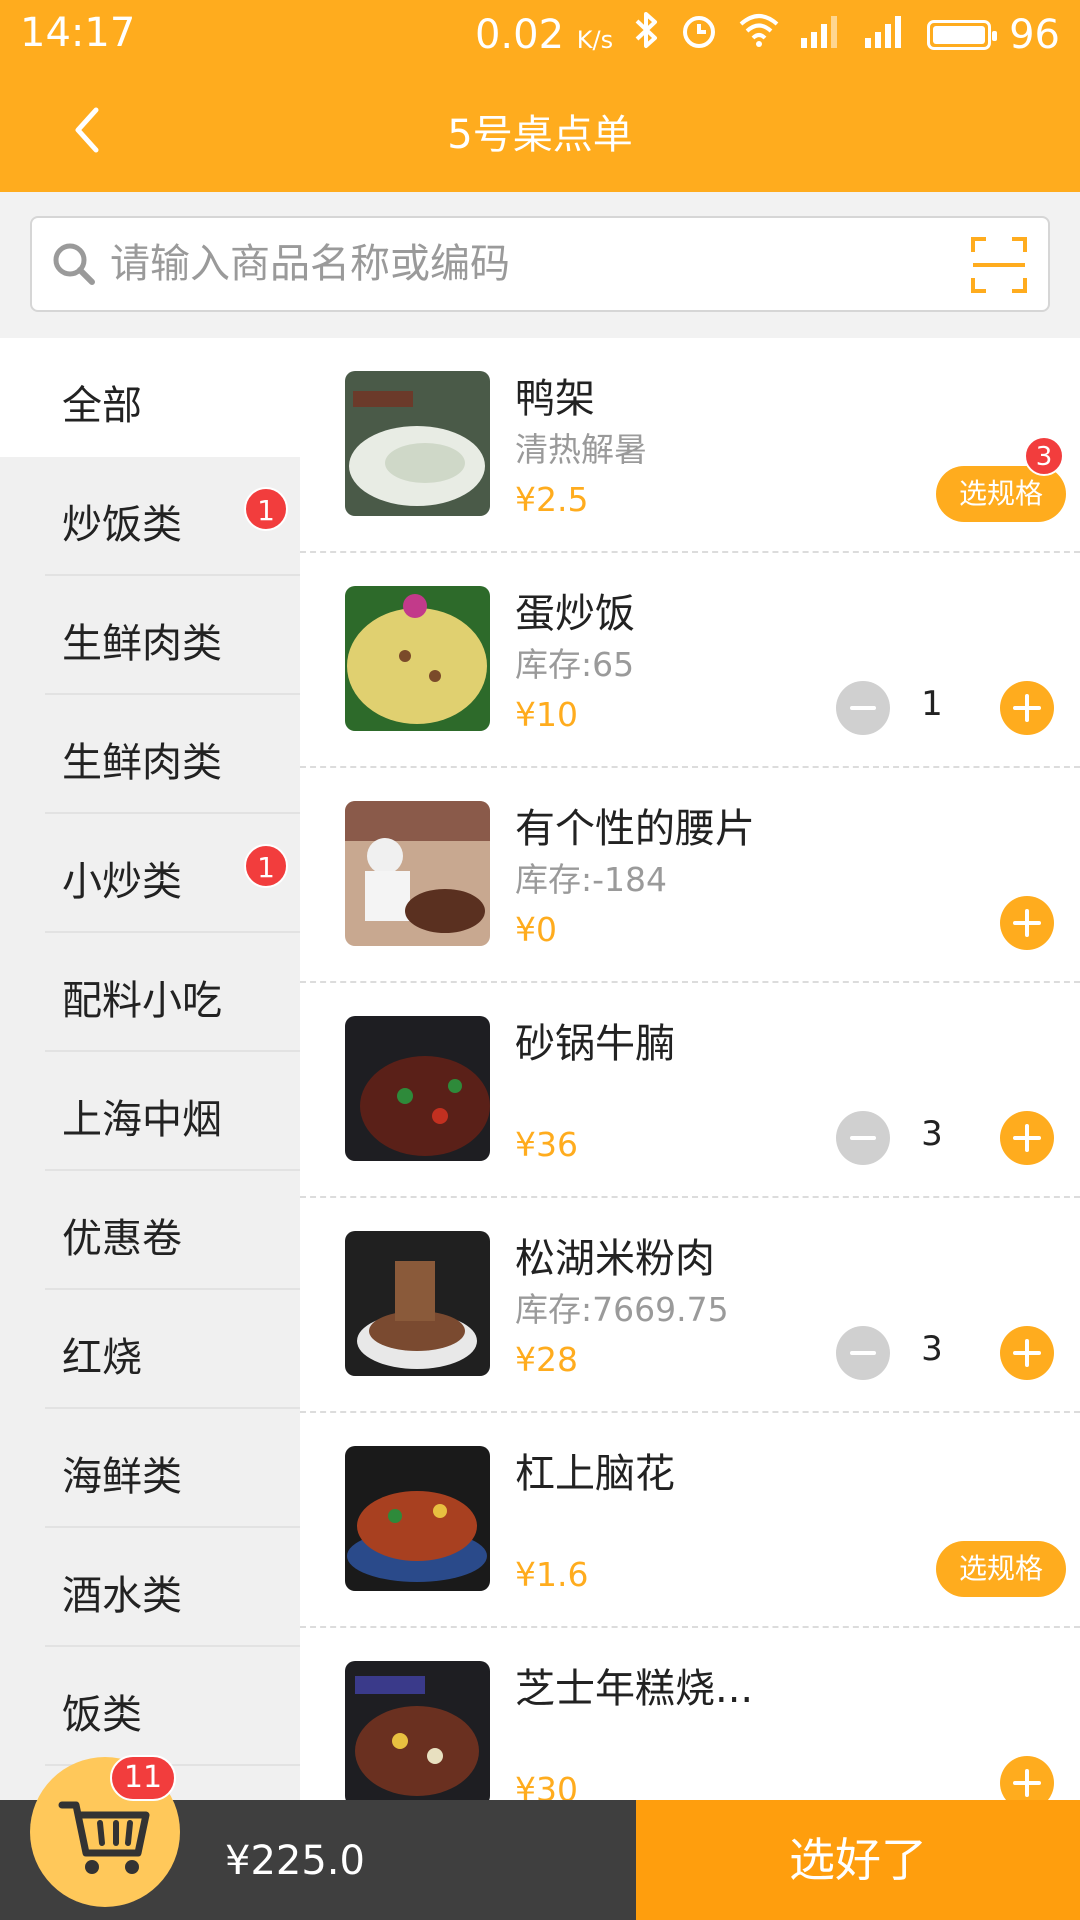 This screenshot has width=1080, height=1920. What do you see at coordinates (581, 449) in the screenshot?
I see `product-description: 清热解暑` at bounding box center [581, 449].